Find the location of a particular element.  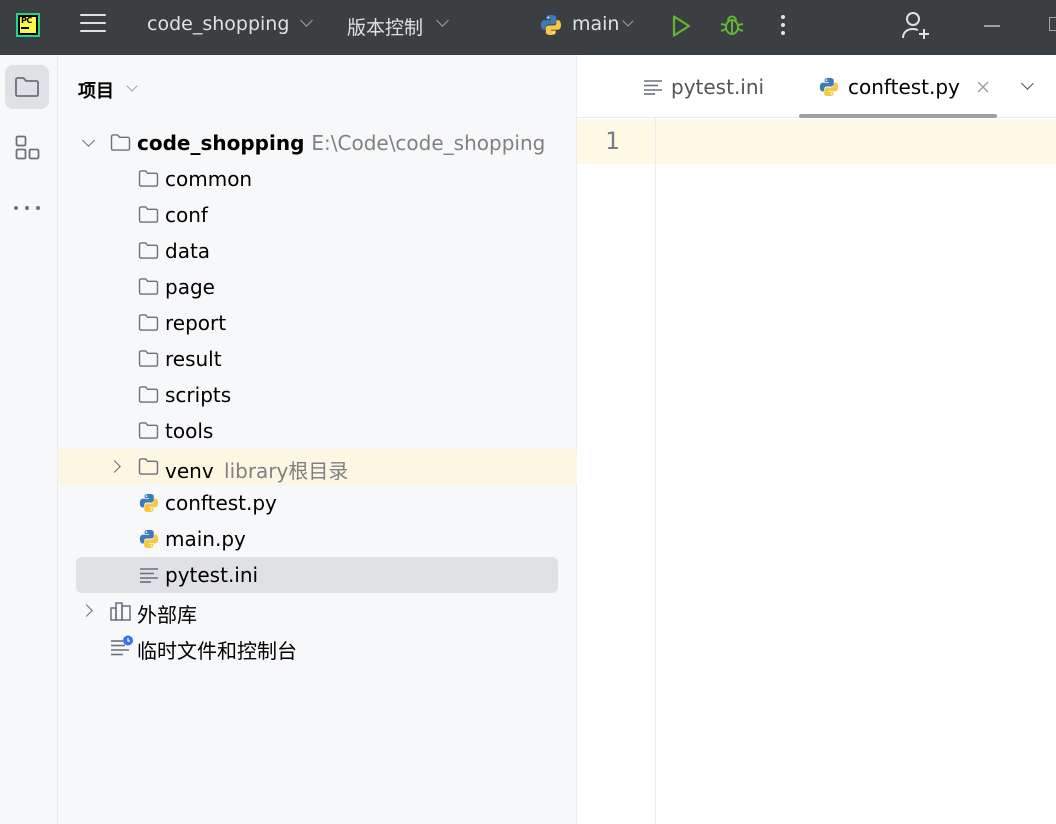

tab-conftest-py: conftest.py is located at coordinates (904, 86).